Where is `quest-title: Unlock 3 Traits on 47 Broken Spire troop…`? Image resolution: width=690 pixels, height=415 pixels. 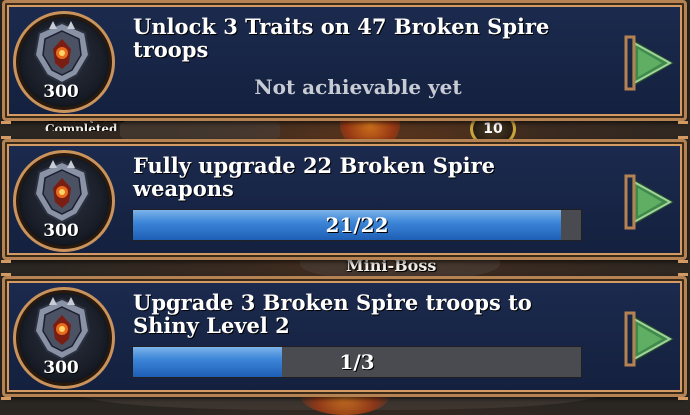
quest-title: Unlock 3 Traits on 47 Broken Spire troop… is located at coordinates (341, 38).